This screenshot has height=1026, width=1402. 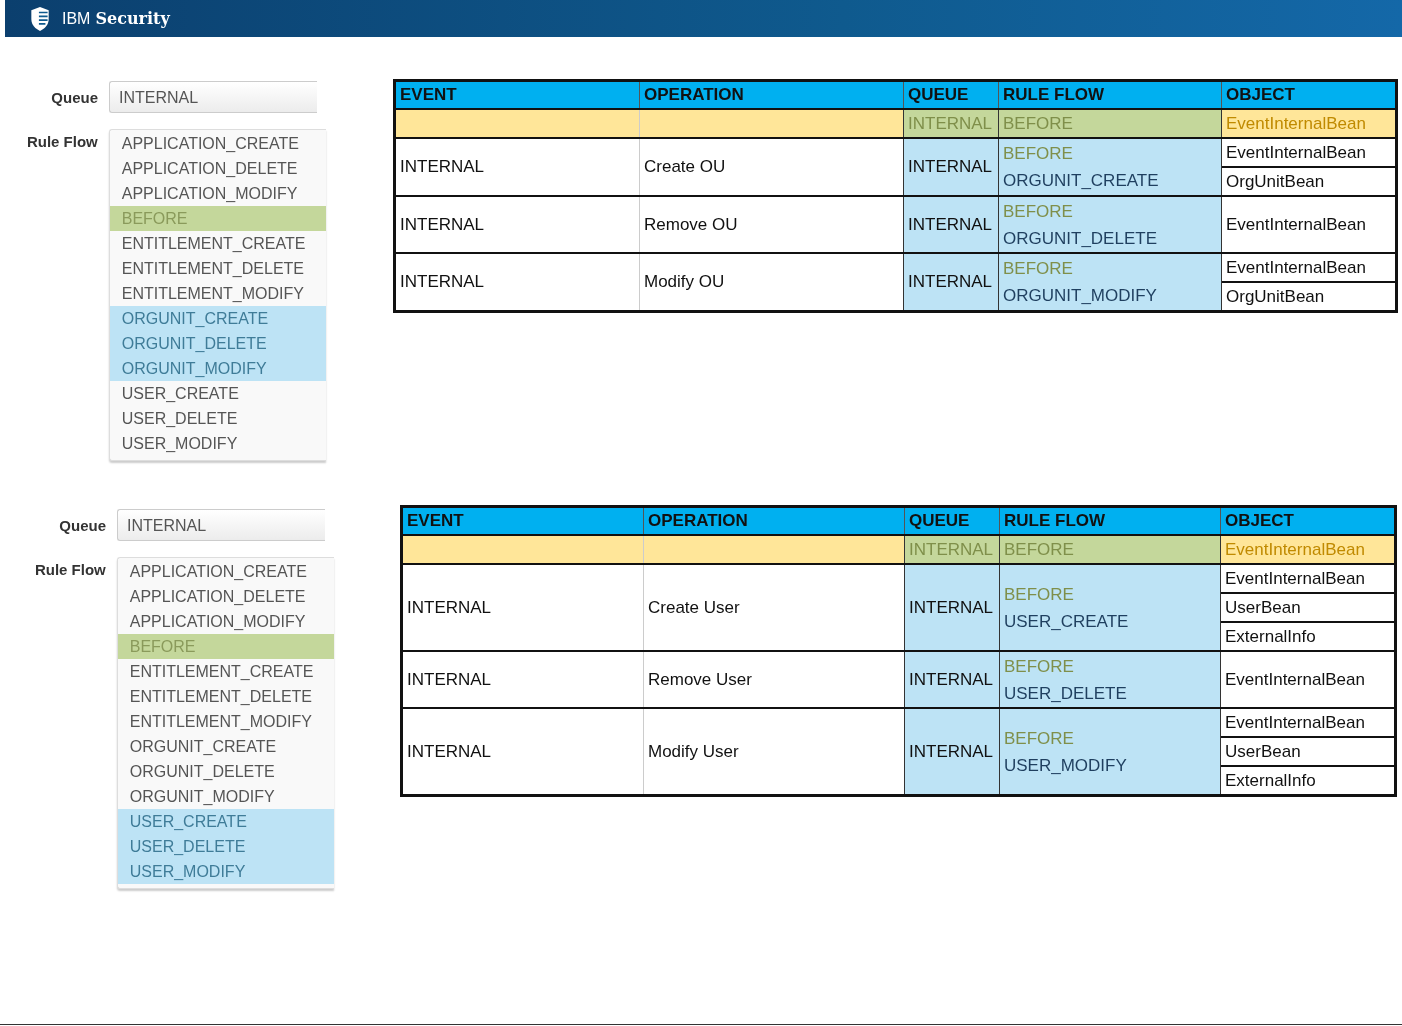 I want to click on rule-flow-text: USER_CREATE, so click(x=1067, y=621).